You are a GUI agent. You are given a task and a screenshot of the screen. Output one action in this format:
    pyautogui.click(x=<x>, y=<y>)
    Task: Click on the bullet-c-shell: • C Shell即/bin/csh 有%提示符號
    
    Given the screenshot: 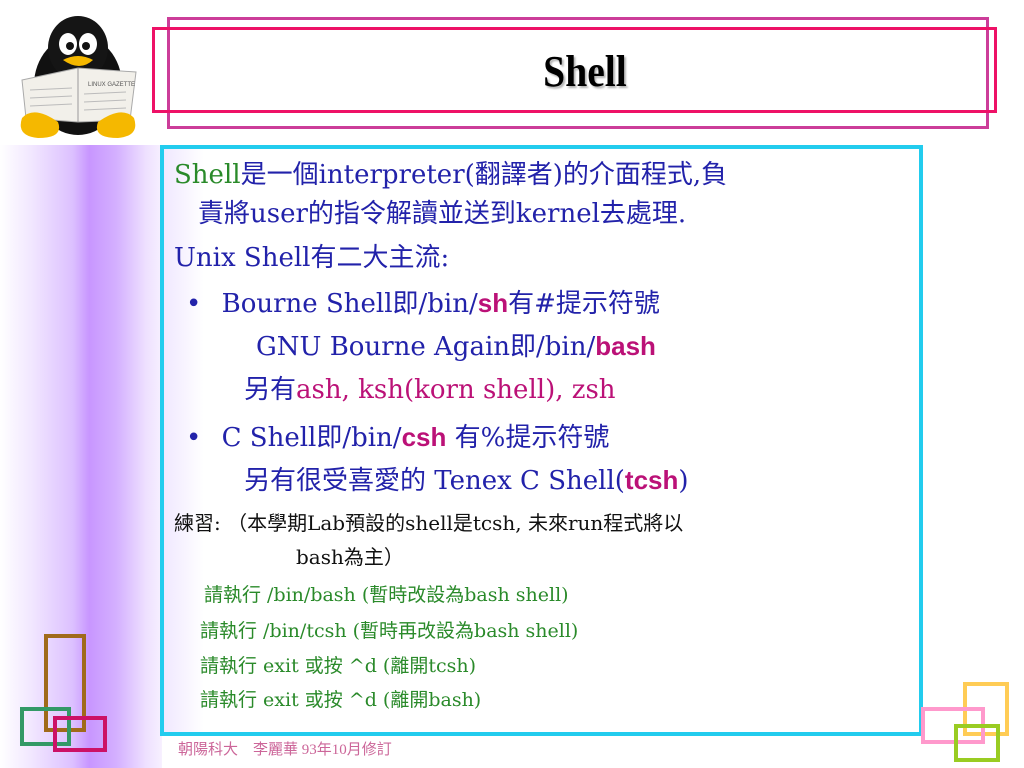 What is the action you would take?
    pyautogui.click(x=398, y=437)
    